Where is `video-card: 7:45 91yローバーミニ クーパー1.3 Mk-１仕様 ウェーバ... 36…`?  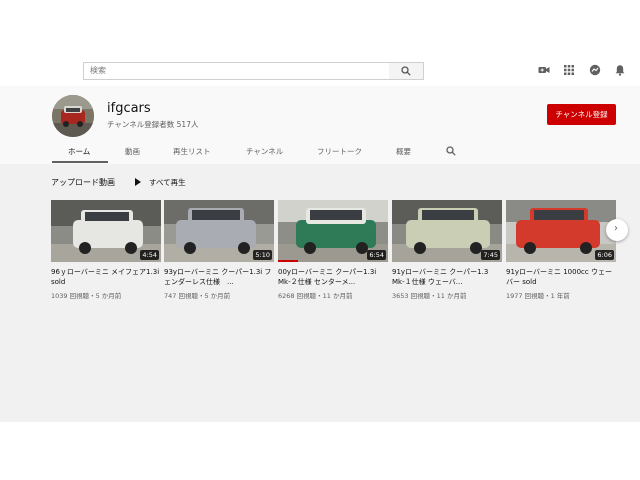 video-card: 7:45 91yローバーミニ クーパー1.3 Mk-１仕様 ウェーバ... 36… is located at coordinates (447, 250).